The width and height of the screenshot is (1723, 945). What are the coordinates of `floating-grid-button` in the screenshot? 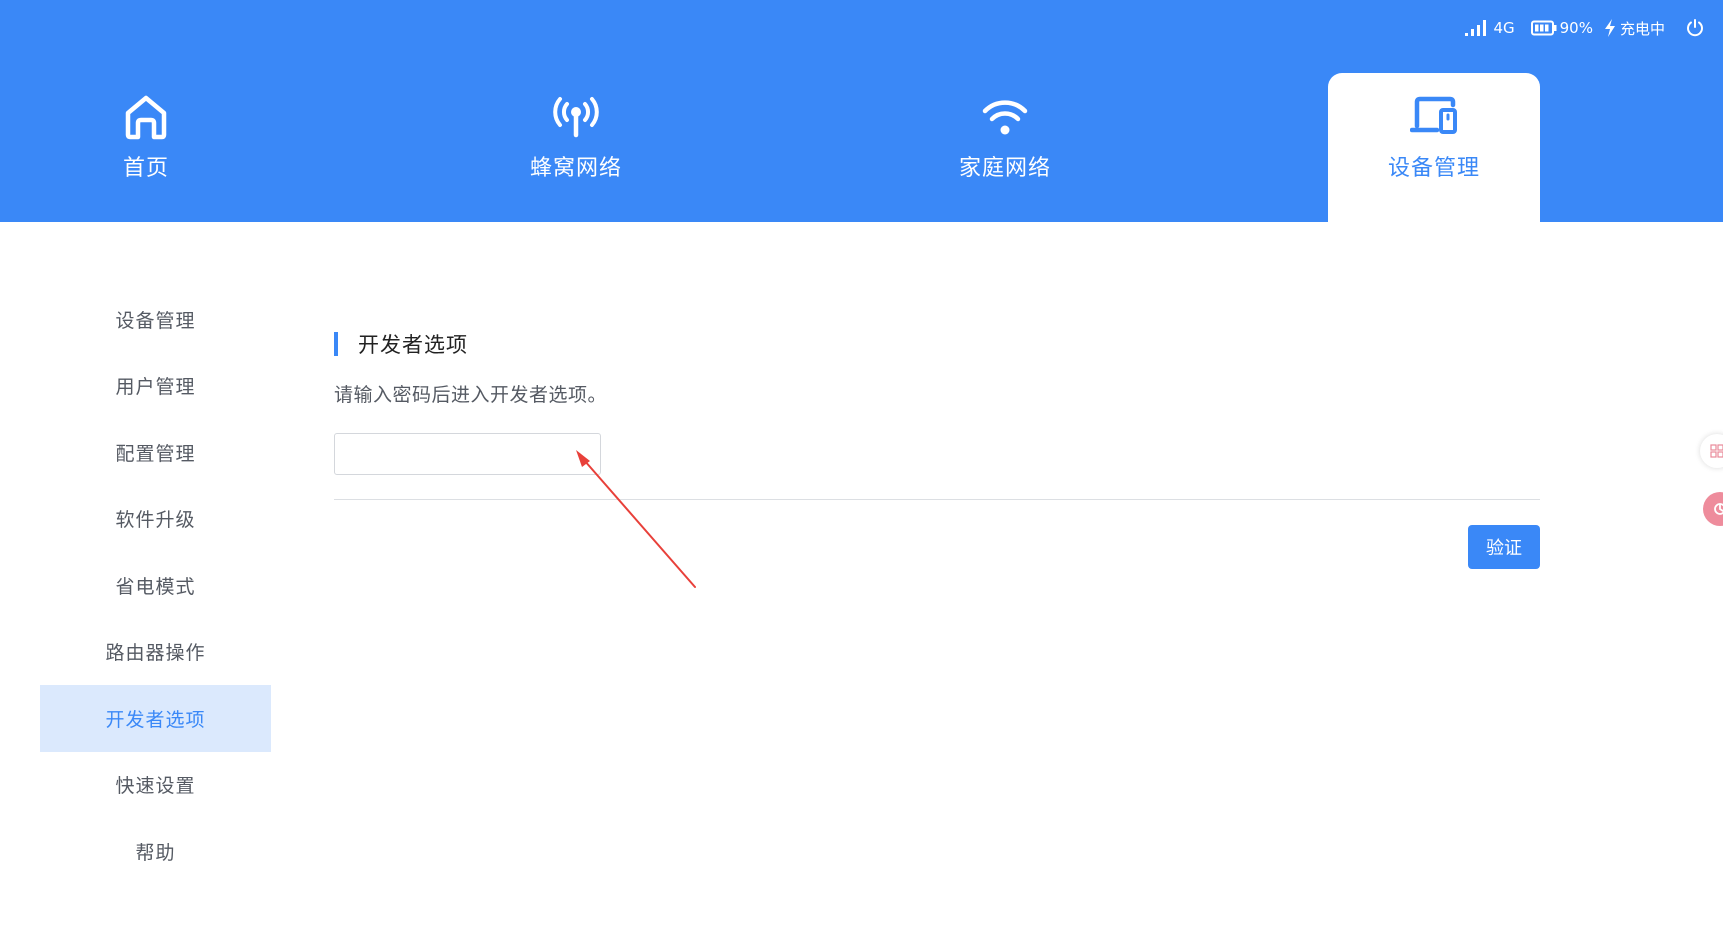 It's located at (1711, 451).